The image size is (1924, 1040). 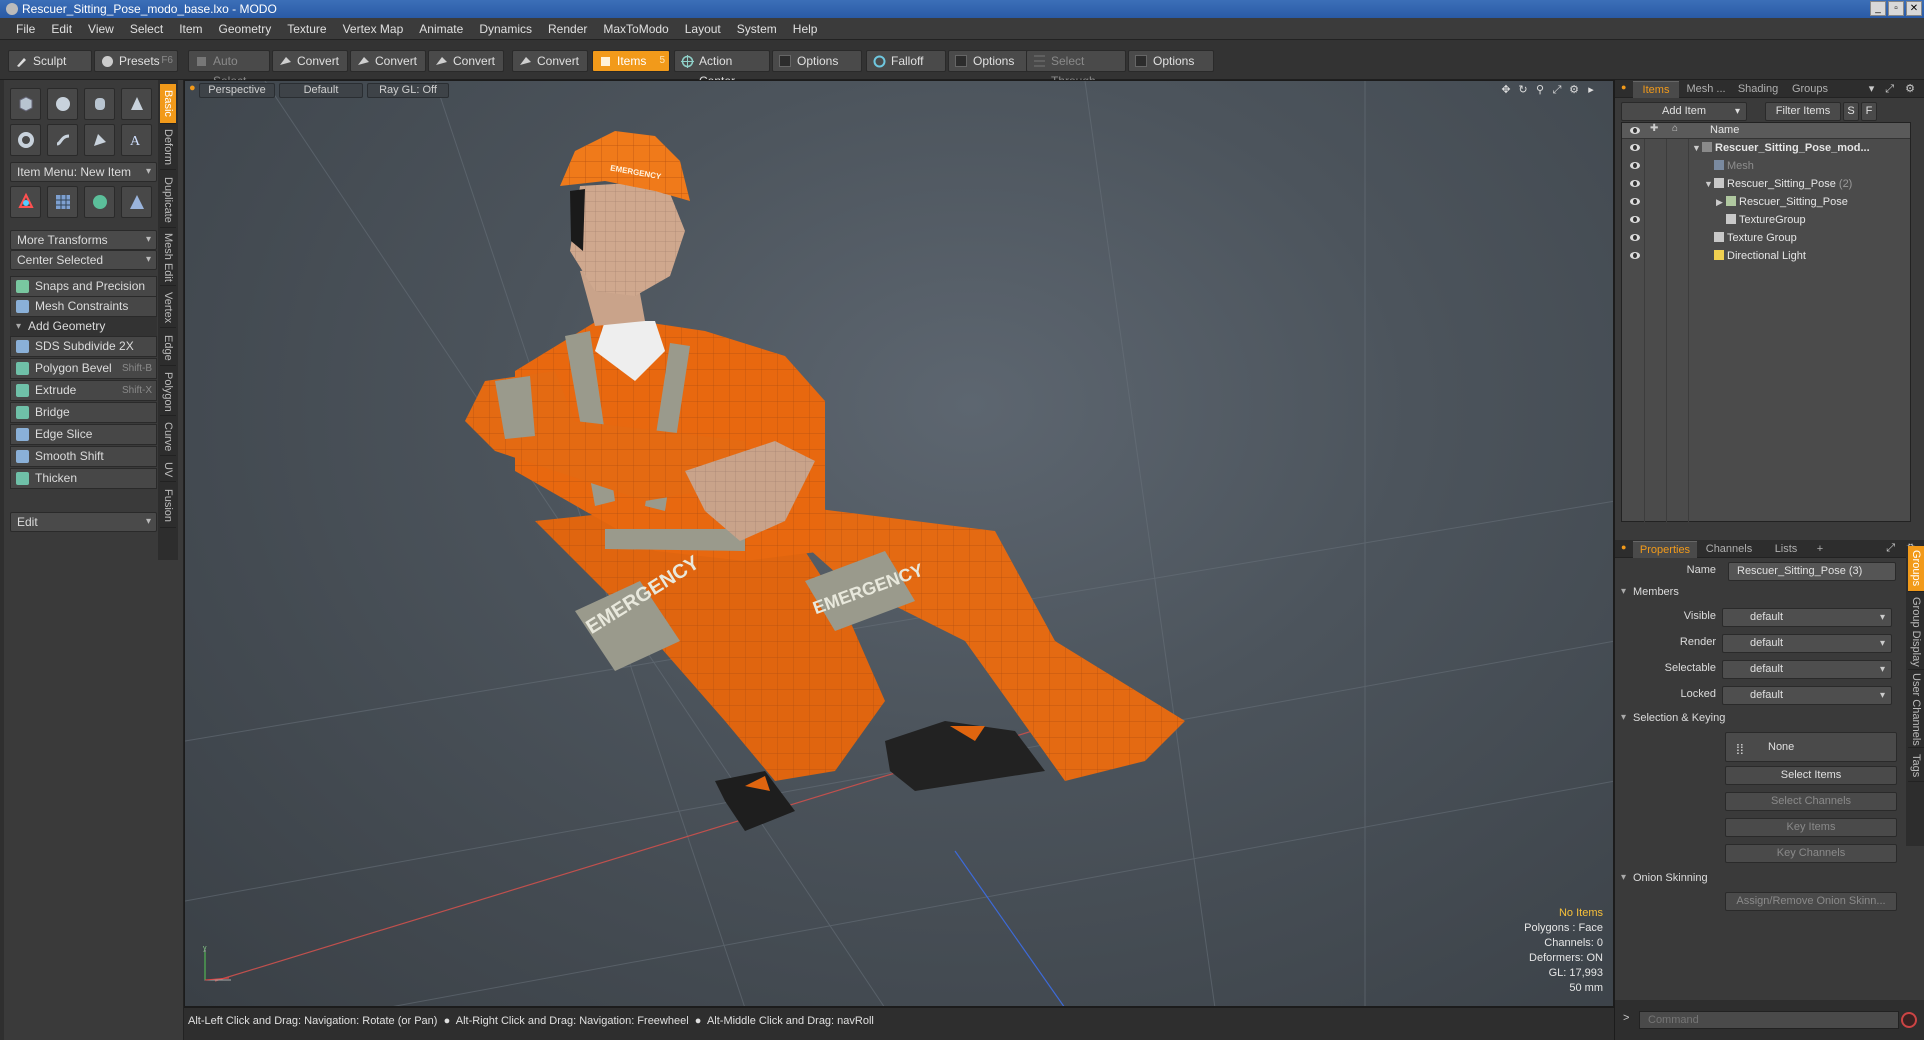 I want to click on menu-view: View, so click(x=101, y=29).